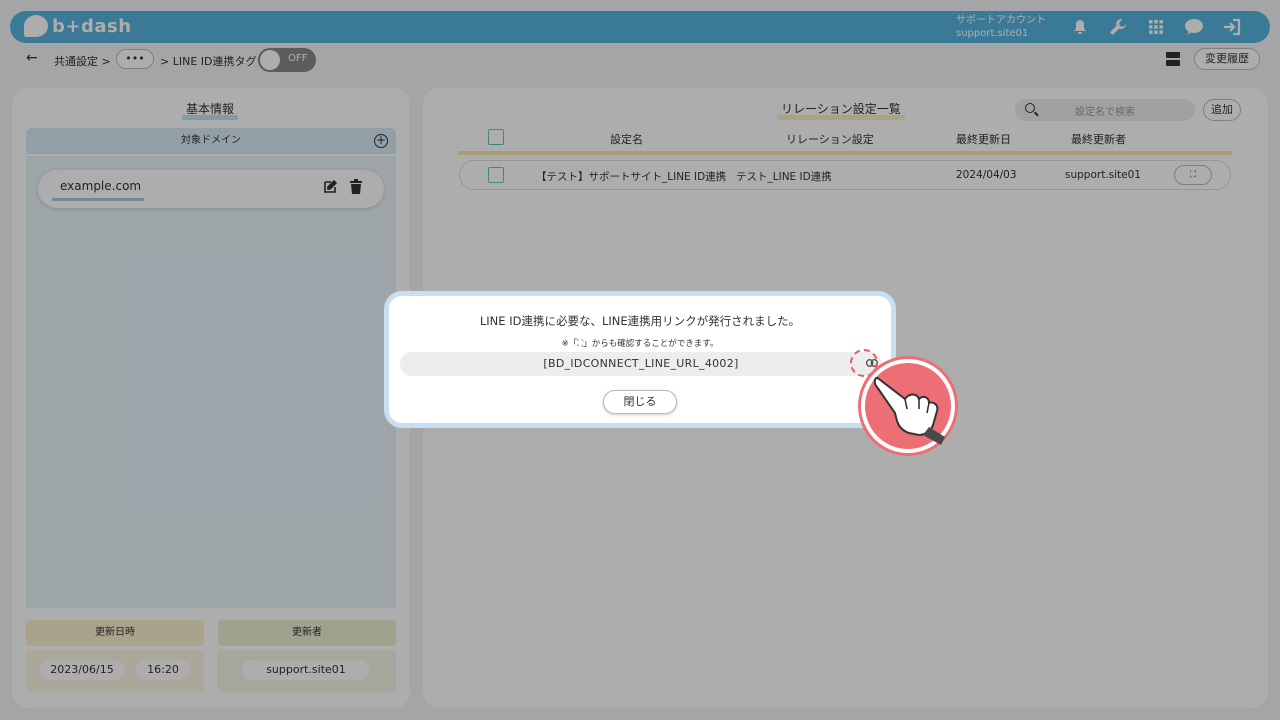  What do you see at coordinates (640, 321) in the screenshot?
I see `dialog-message: LINE ID連携に必要な、LINE連携用リンクが発行されました。` at bounding box center [640, 321].